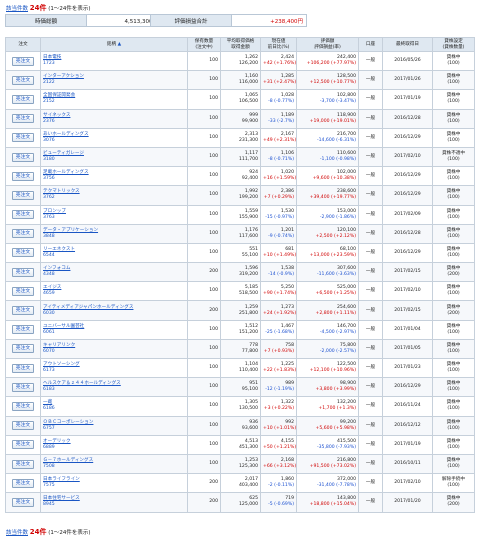 The image size is (480, 540). I want to click on sort-asc-icon: ▲, so click(120, 44).